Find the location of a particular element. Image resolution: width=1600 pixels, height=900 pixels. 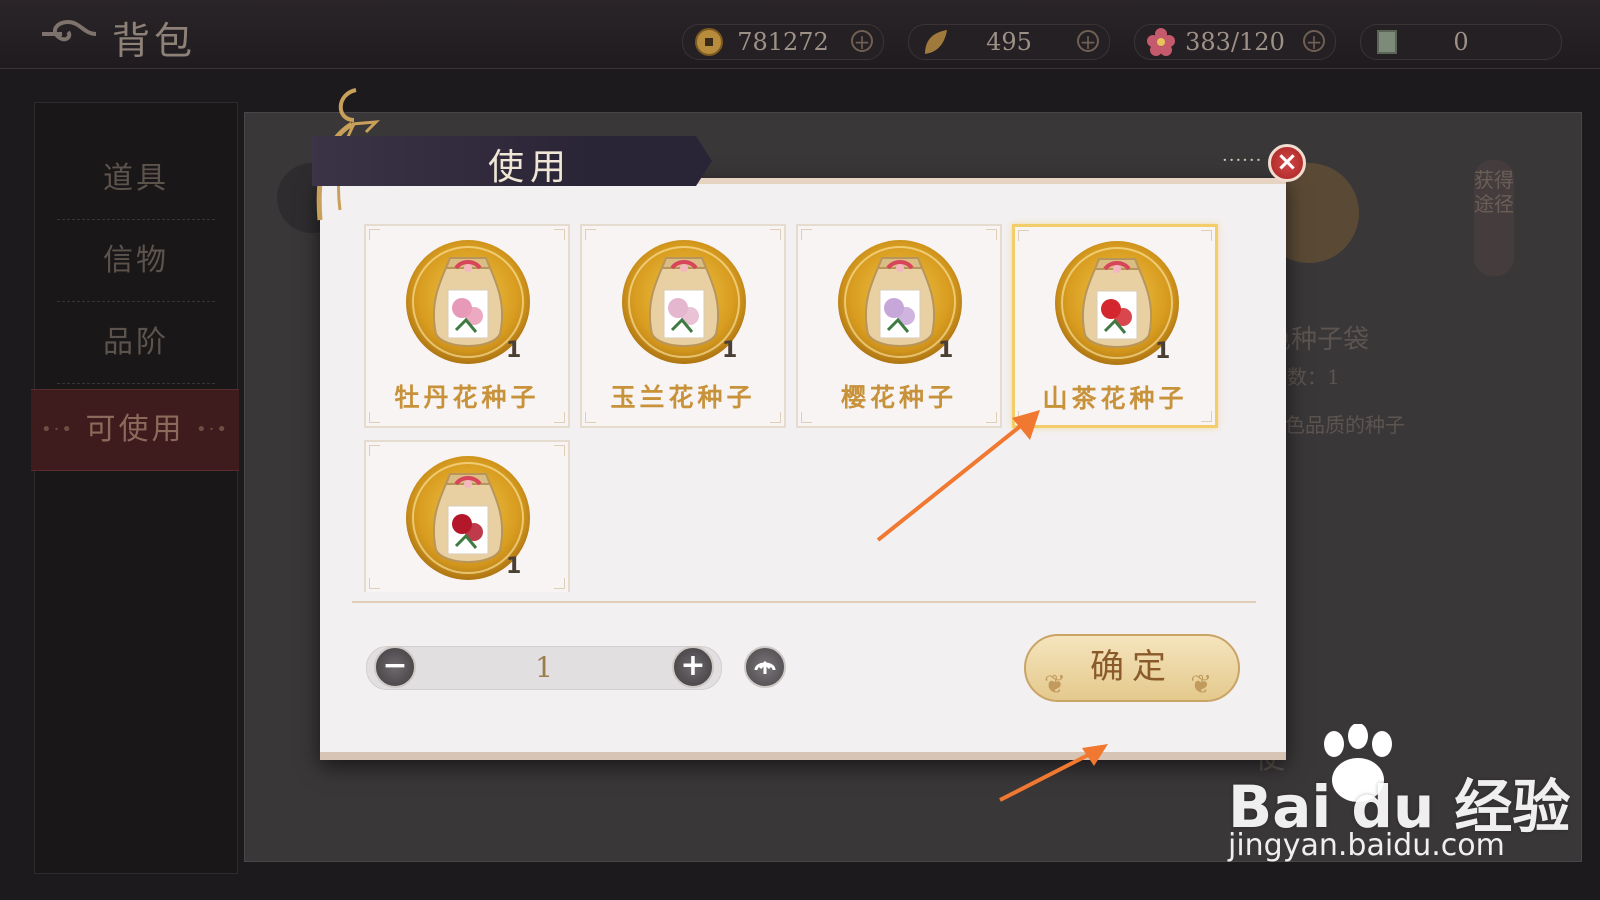

bg-item-desc: 橙色品质的种子 is located at coordinates (1335, 425).